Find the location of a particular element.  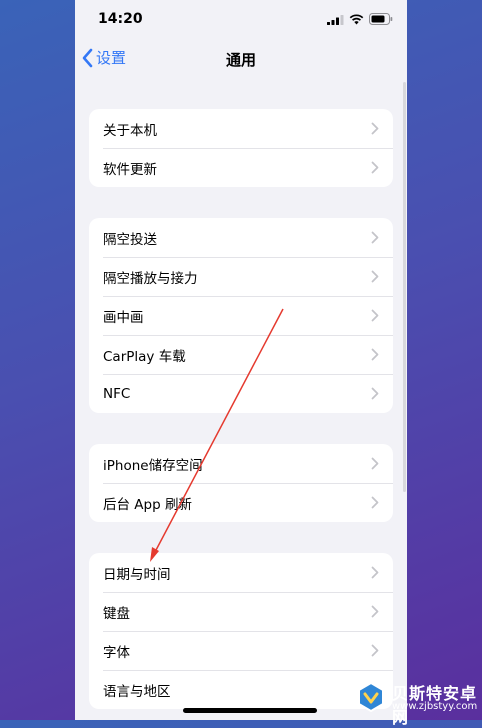

group-storage: iPhone储存空间 后台 App 刷新 is located at coordinates (241, 483).